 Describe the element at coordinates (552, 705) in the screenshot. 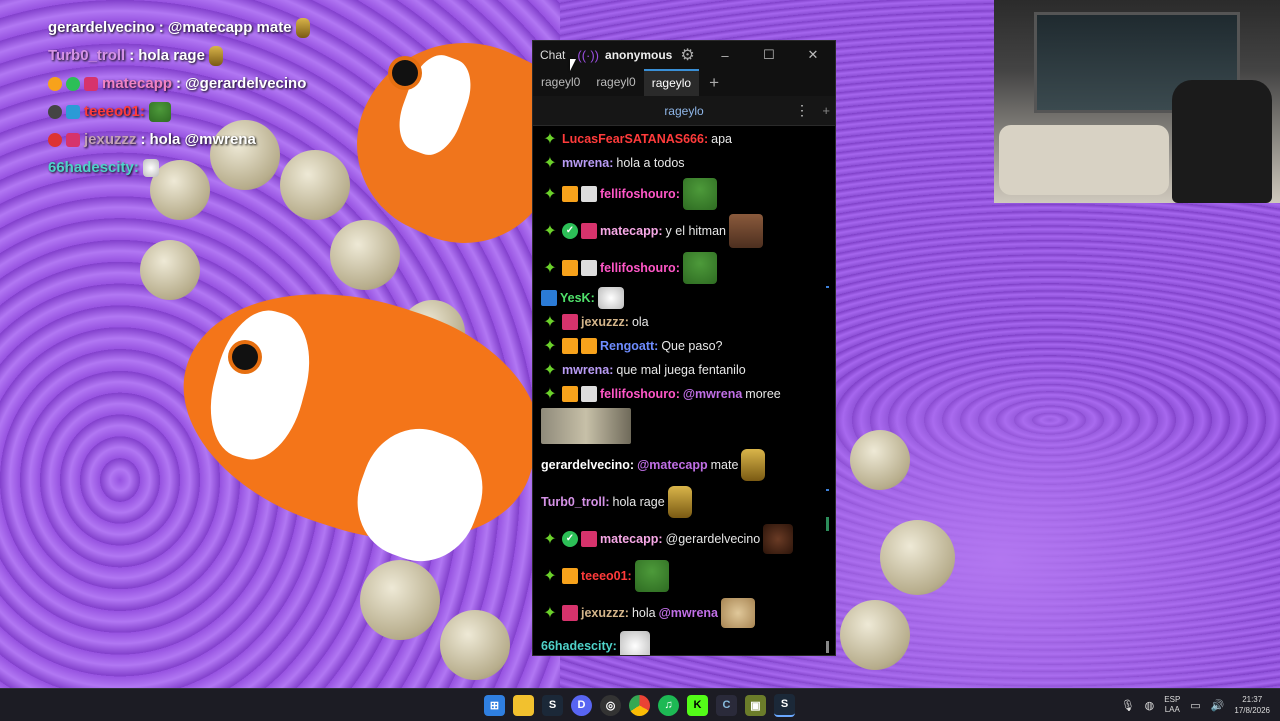

I see `steam-icon: S` at that location.